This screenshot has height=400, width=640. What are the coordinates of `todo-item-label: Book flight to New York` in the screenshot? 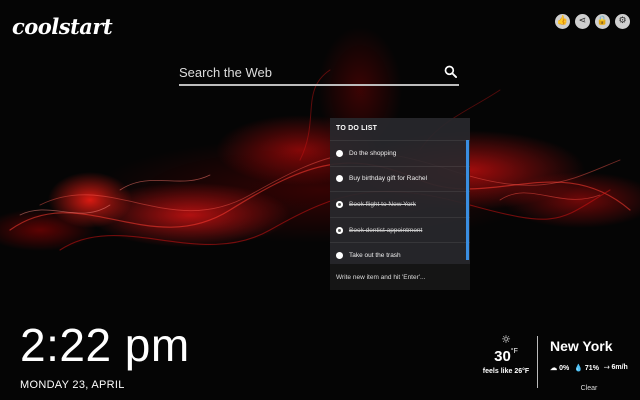 It's located at (382, 204).